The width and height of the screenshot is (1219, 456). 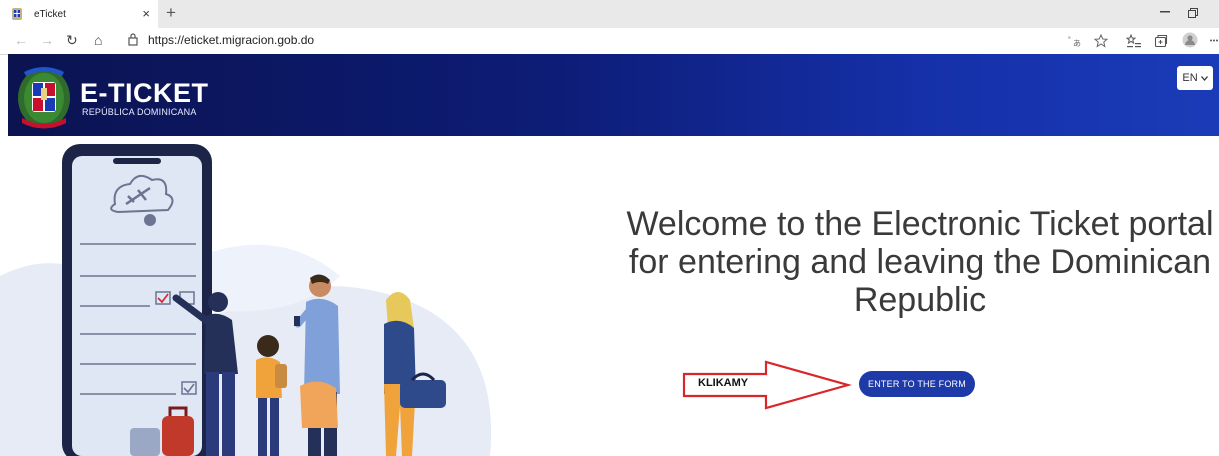 I want to click on back-icon: ←, so click(x=21, y=40).